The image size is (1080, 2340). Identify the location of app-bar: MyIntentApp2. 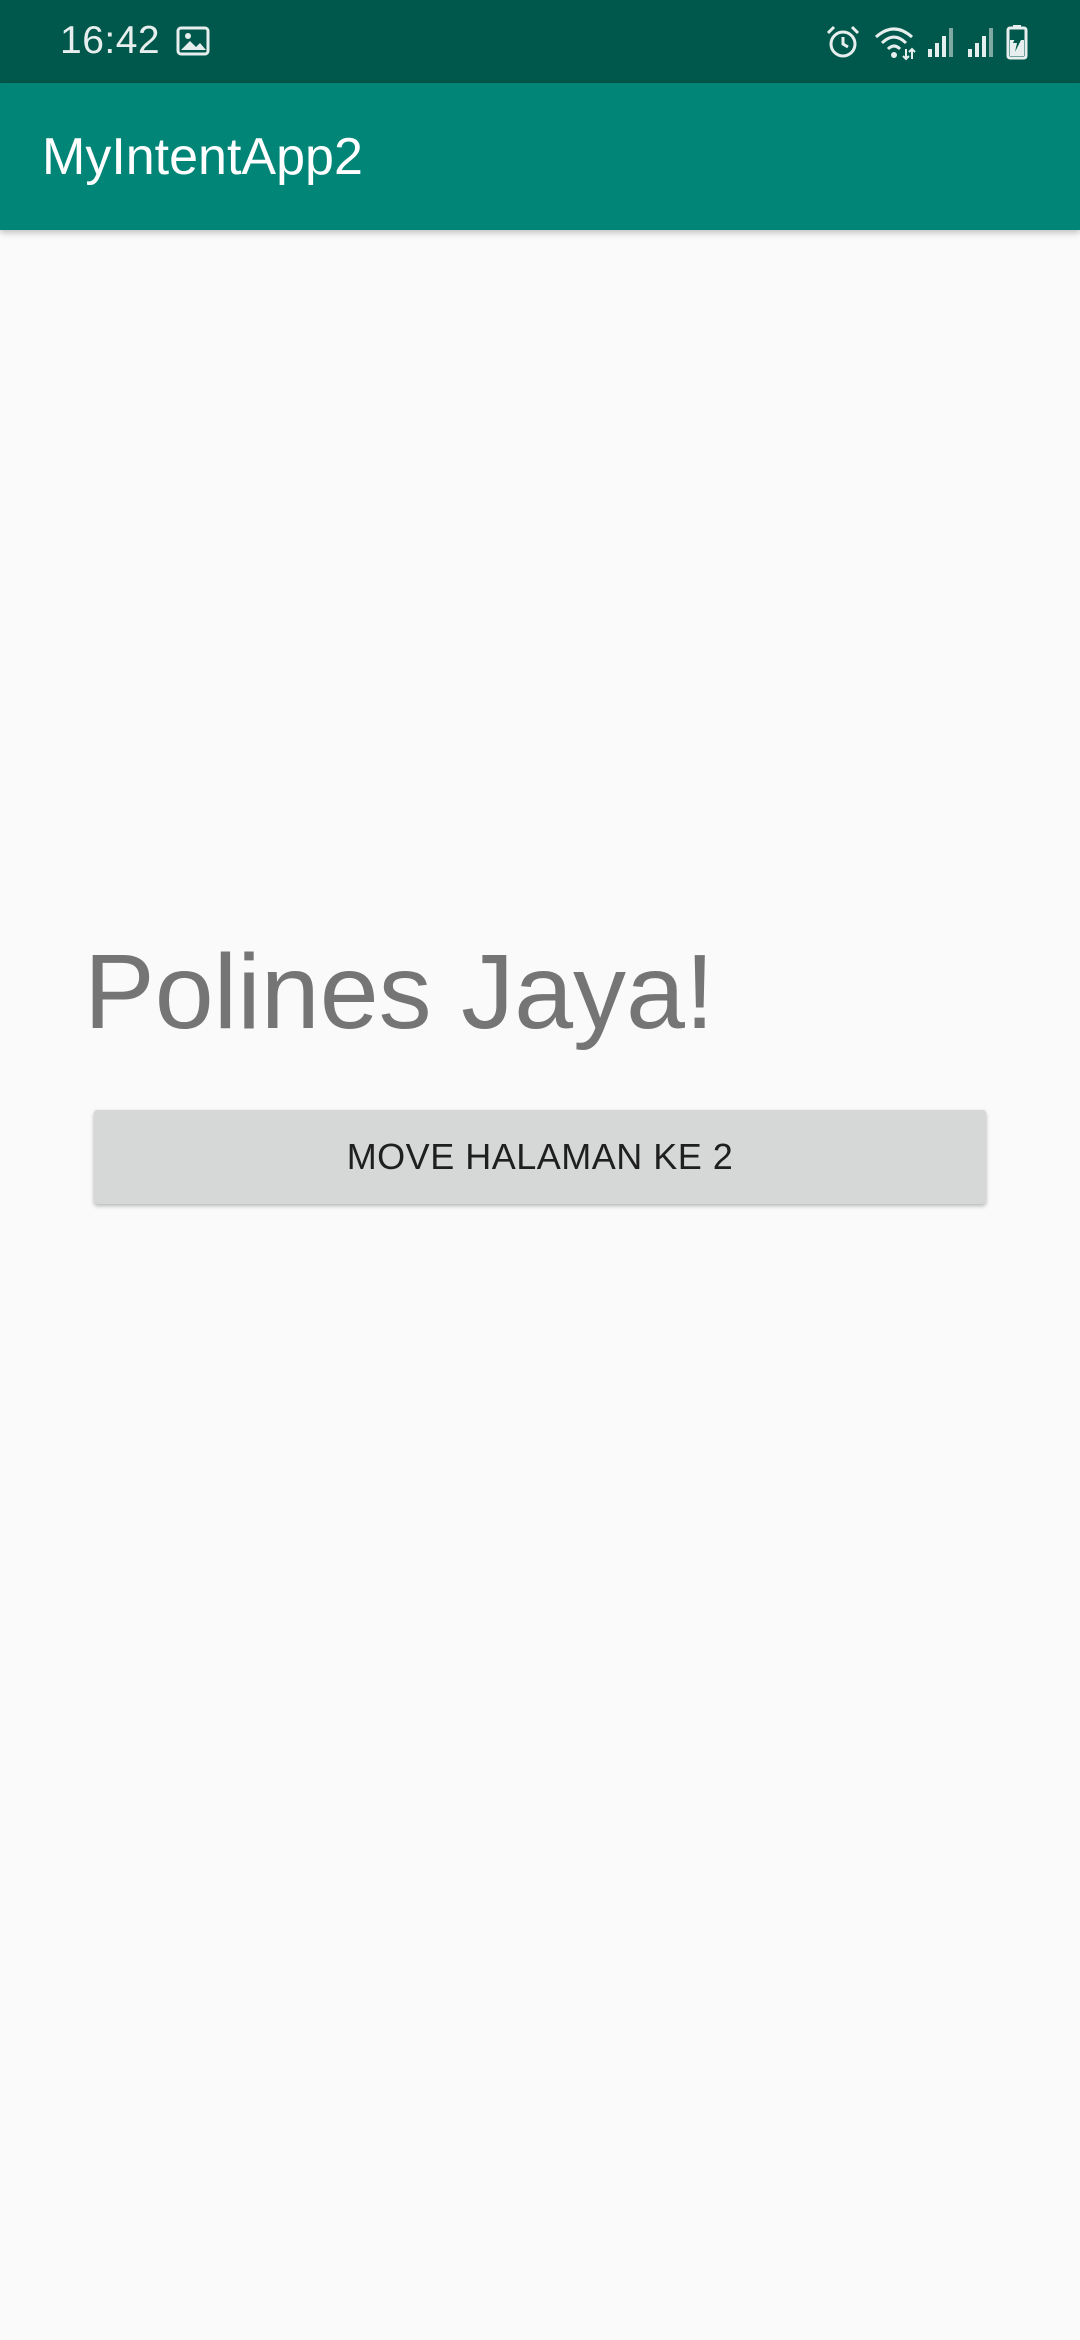
(540, 156).